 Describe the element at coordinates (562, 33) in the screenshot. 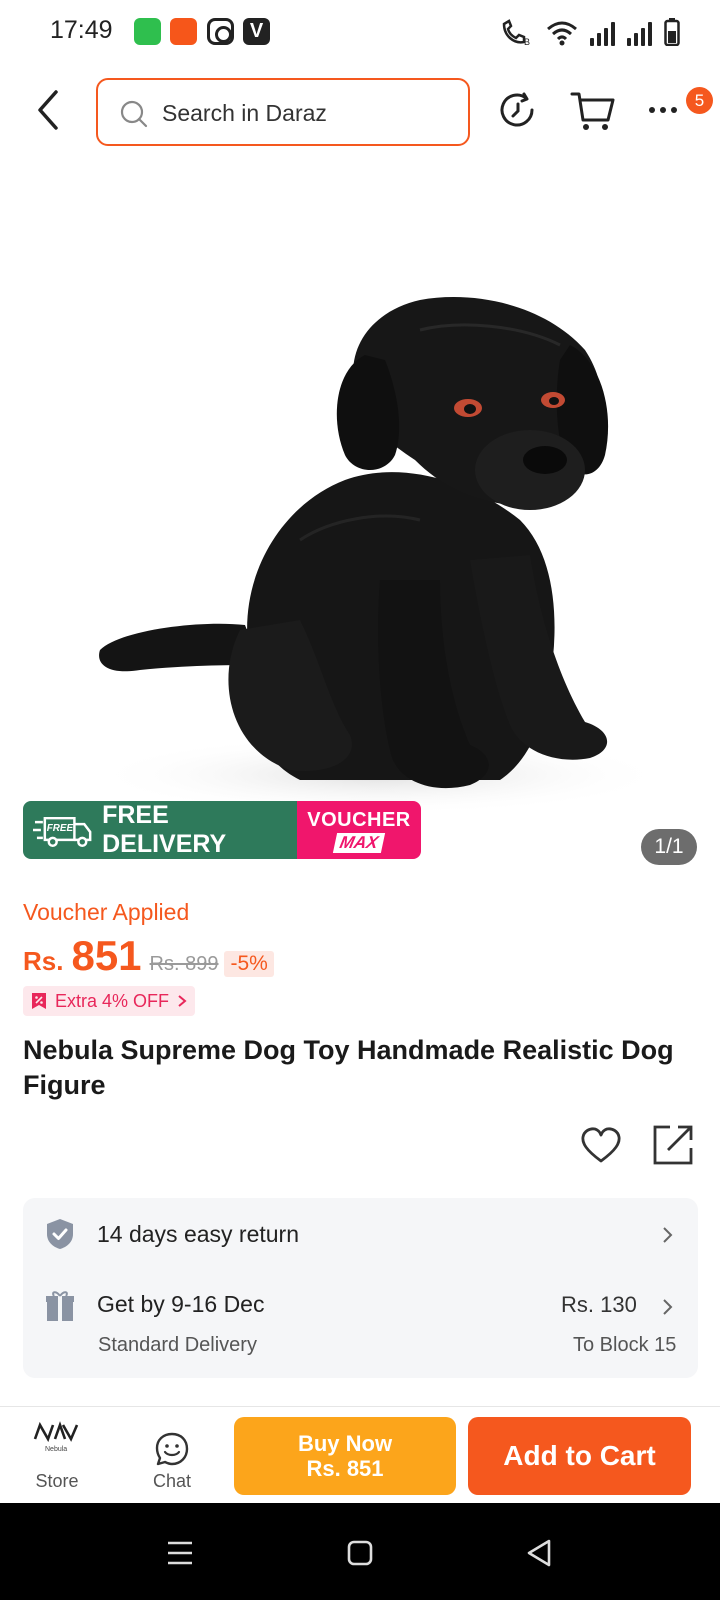

I see `wifi-icon` at that location.